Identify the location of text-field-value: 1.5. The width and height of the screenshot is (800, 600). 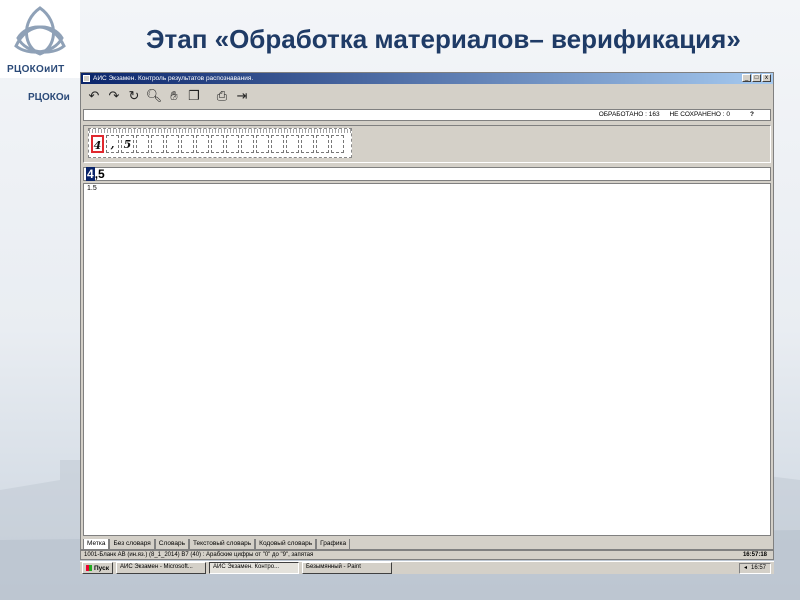
(92, 188).